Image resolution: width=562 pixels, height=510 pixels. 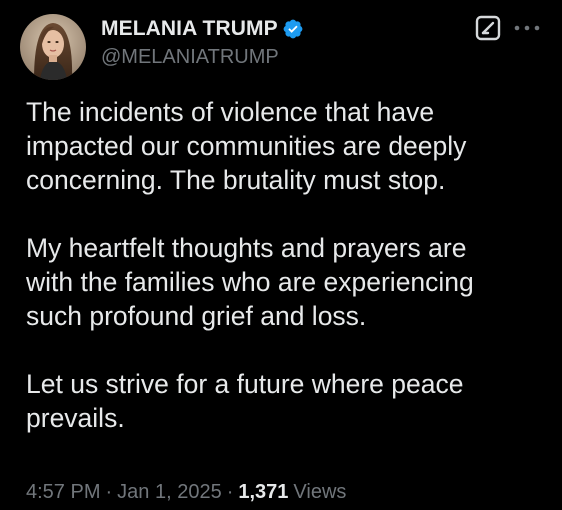 I want to click on more-options-button, so click(x=527, y=28).